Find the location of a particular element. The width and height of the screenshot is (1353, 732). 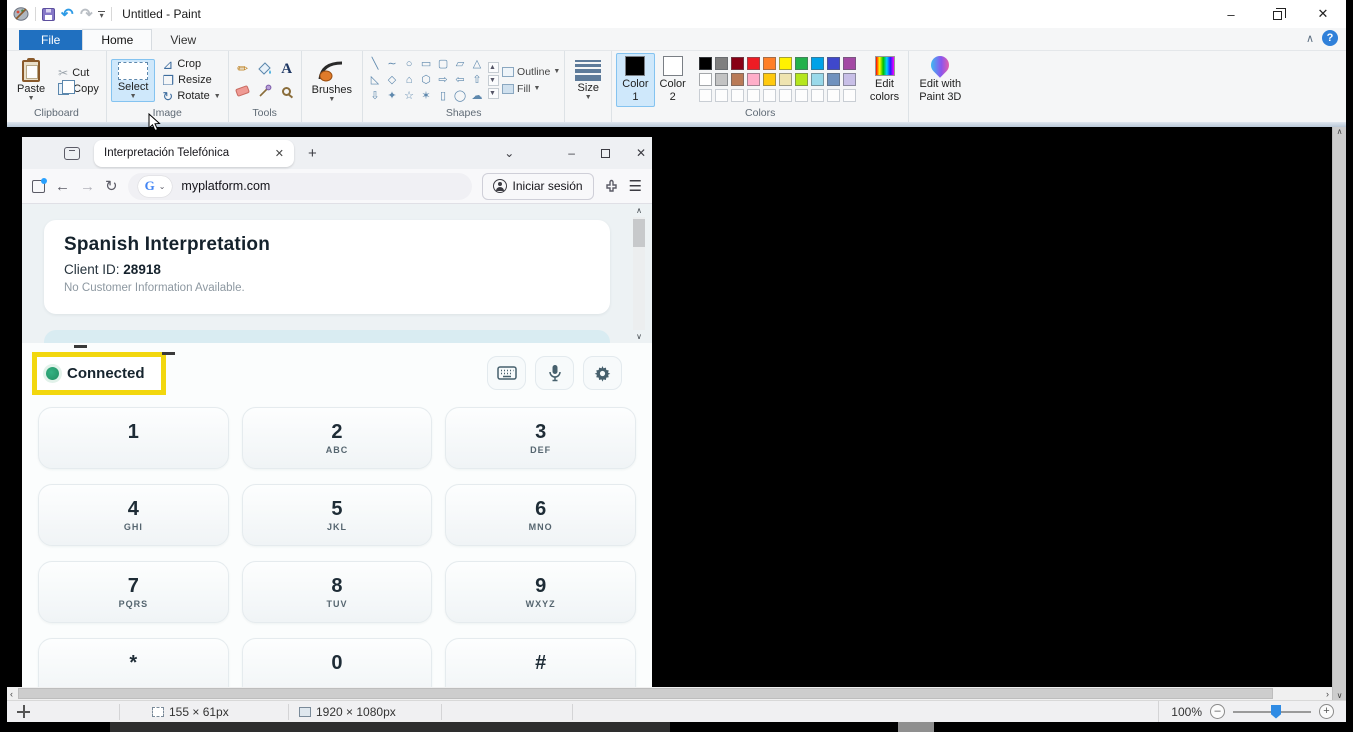

shape-triangle-icon: △ is located at coordinates (477, 64).